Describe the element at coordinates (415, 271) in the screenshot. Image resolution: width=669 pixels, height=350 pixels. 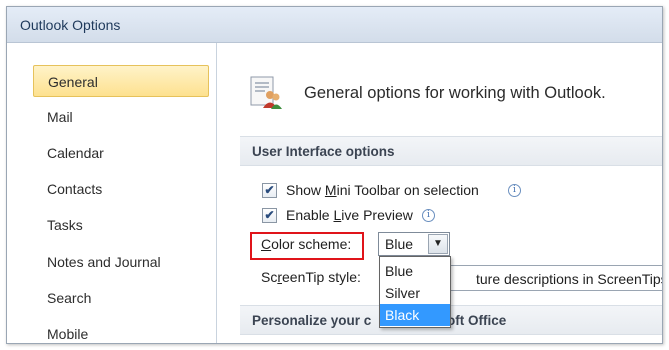
I see `dropdown-option-blue: Blue` at that location.